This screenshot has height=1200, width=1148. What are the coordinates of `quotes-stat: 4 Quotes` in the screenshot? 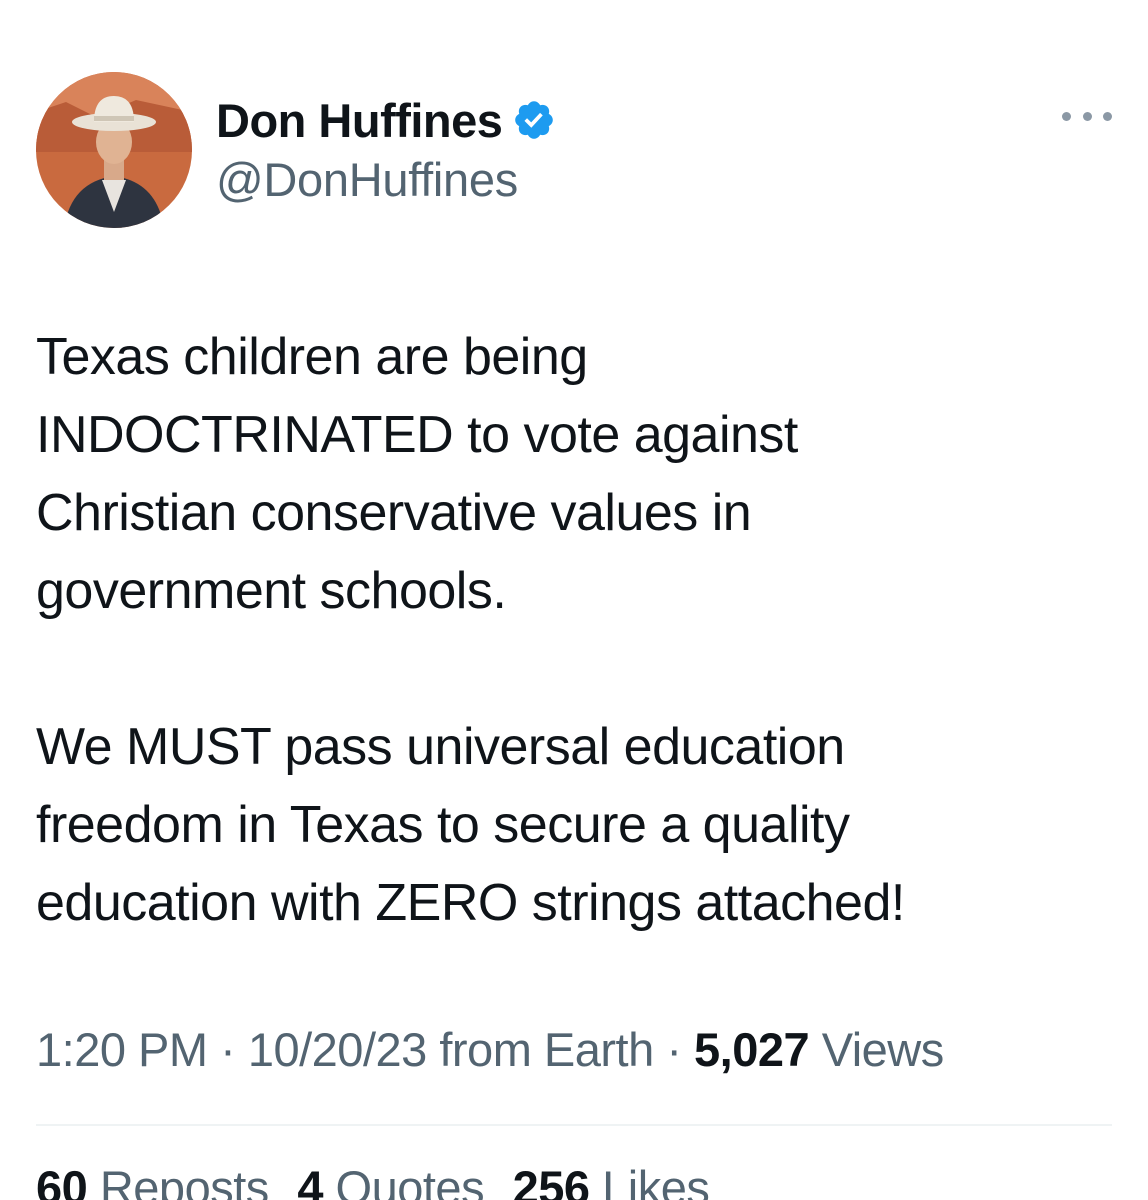 It's located at (396, 1180).